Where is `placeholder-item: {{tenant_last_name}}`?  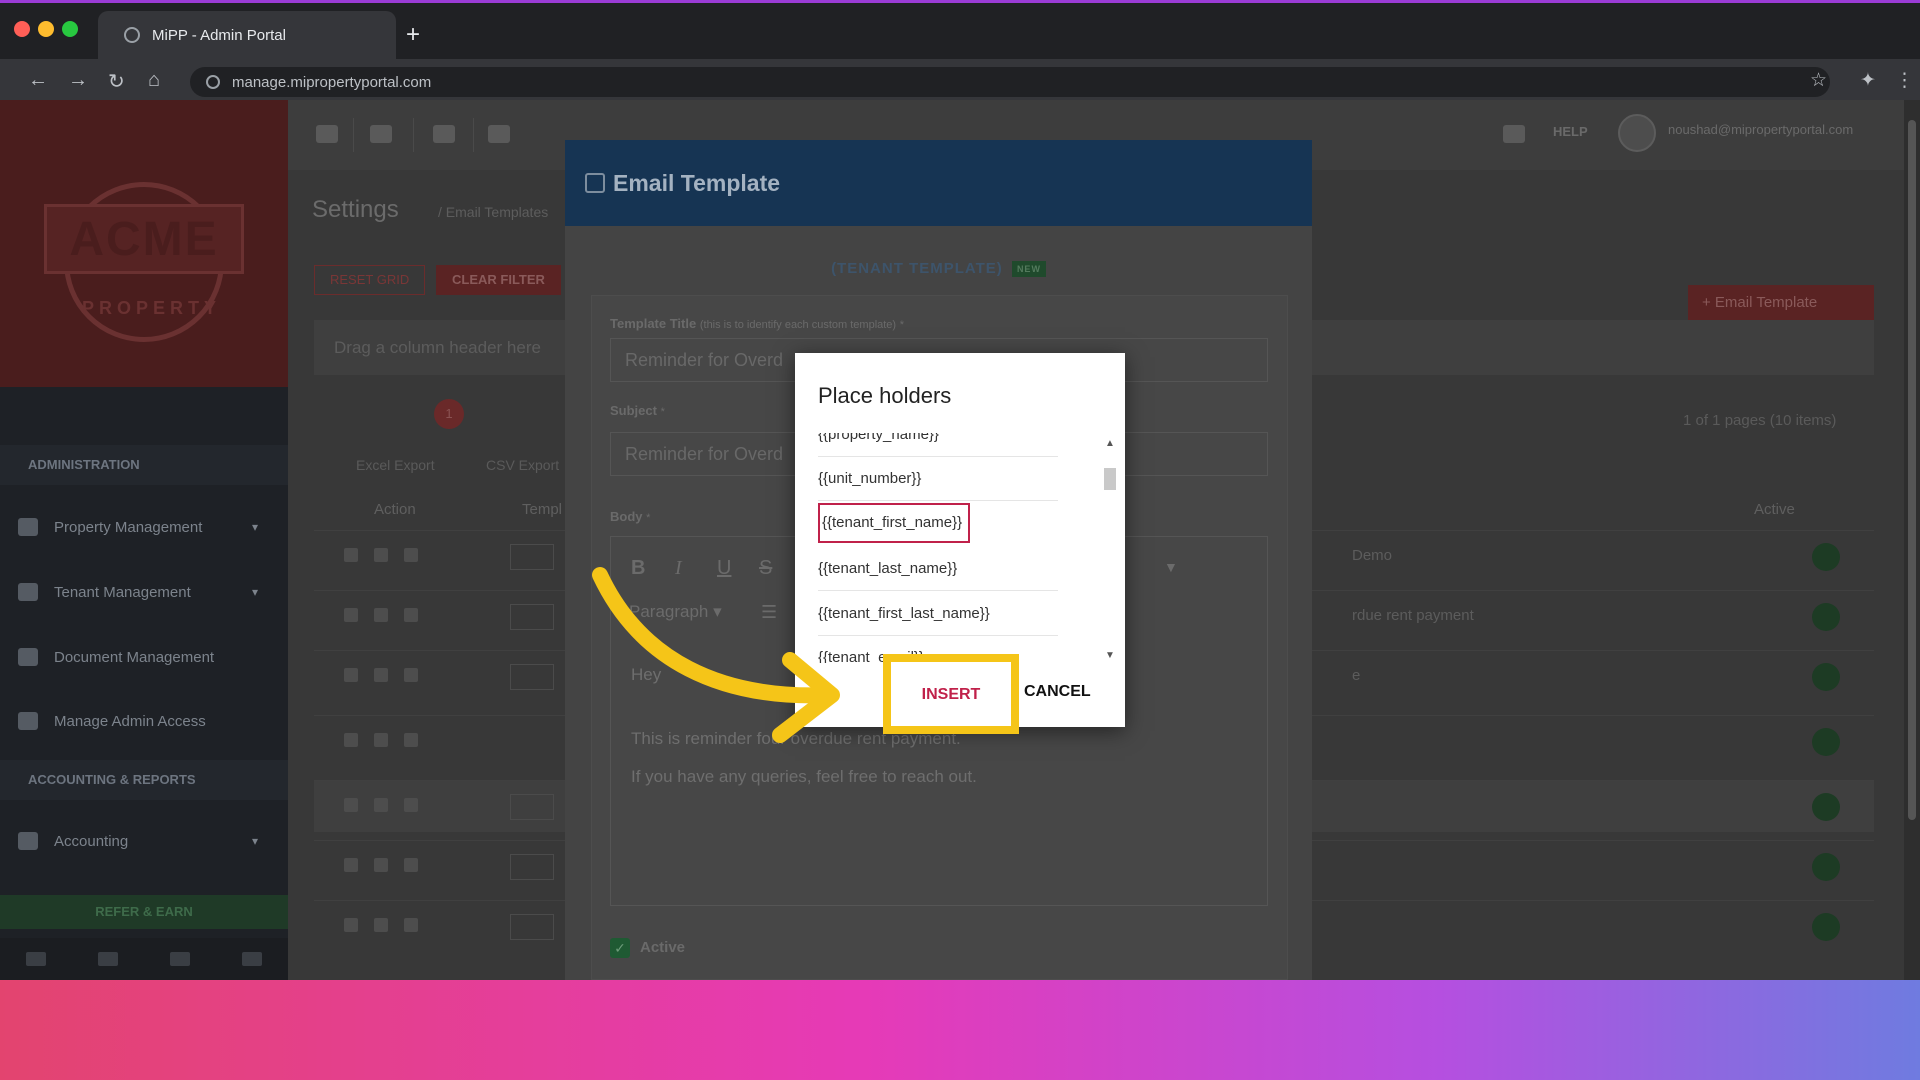
placeholder-item: {{tenant_last_name}} is located at coordinates (938, 569).